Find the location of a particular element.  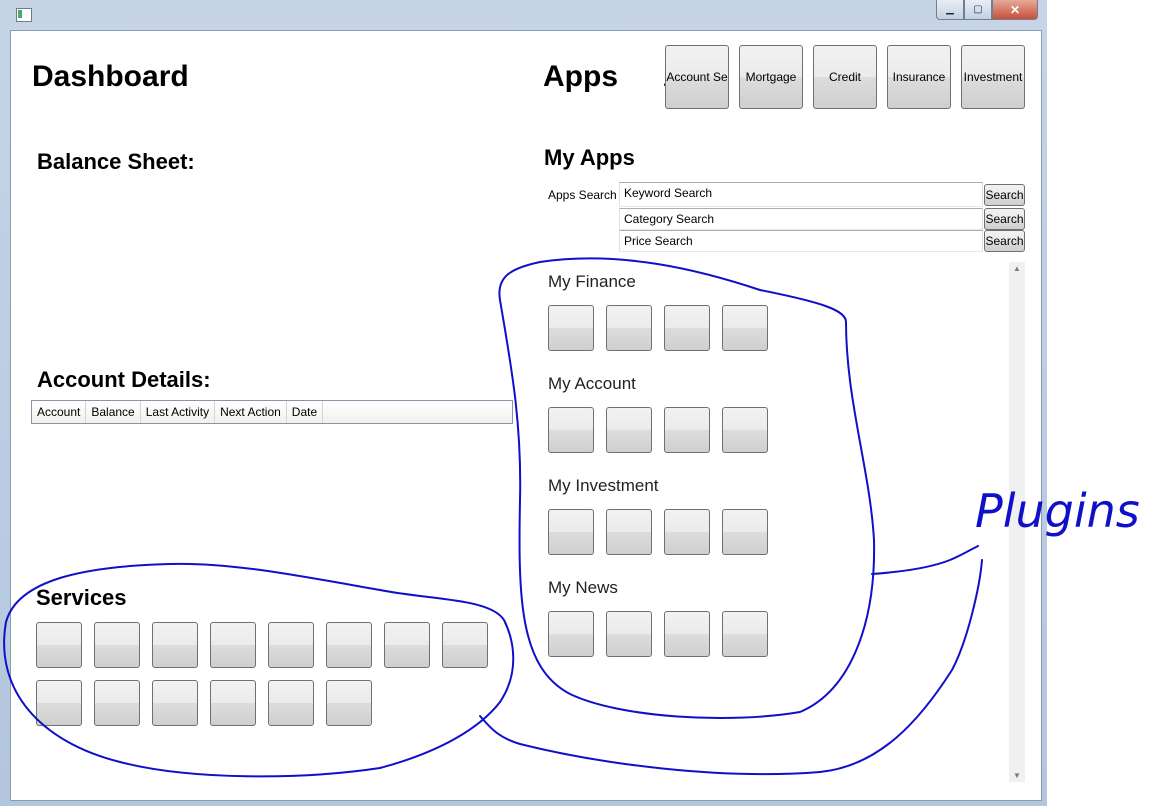

grid-column-header: Account is located at coordinates (59, 412).